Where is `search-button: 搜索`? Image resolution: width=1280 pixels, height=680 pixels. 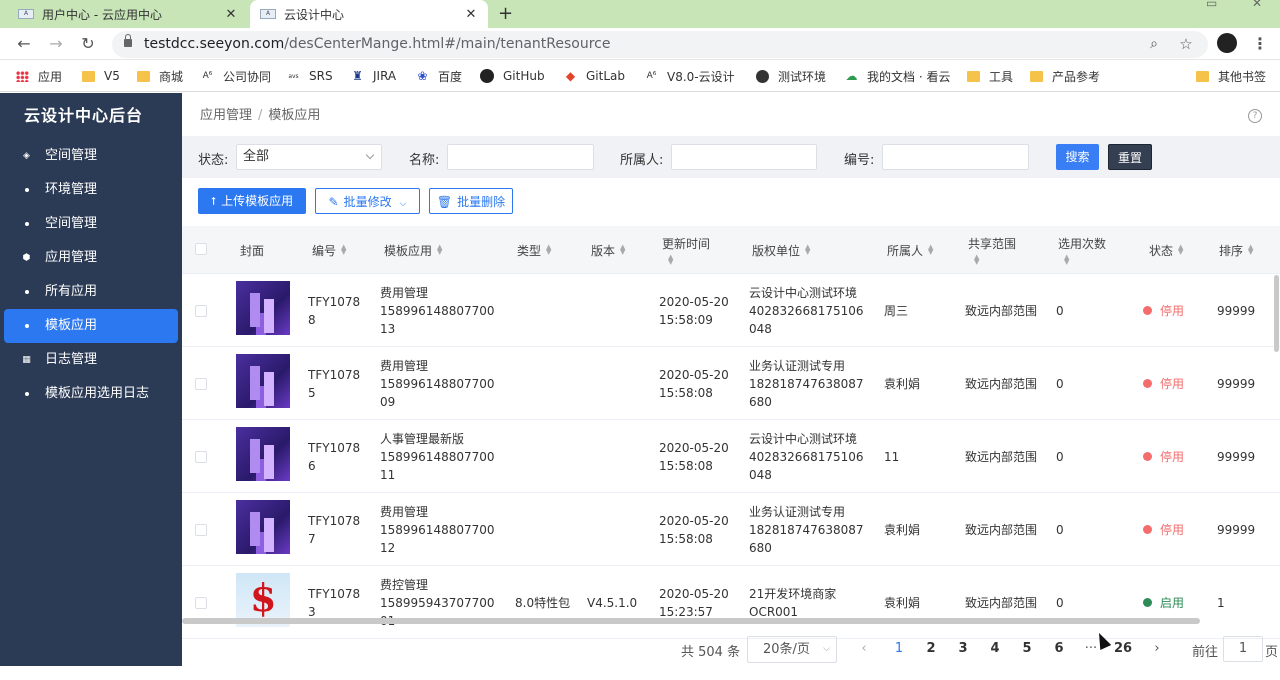 search-button: 搜索 is located at coordinates (1077, 157).